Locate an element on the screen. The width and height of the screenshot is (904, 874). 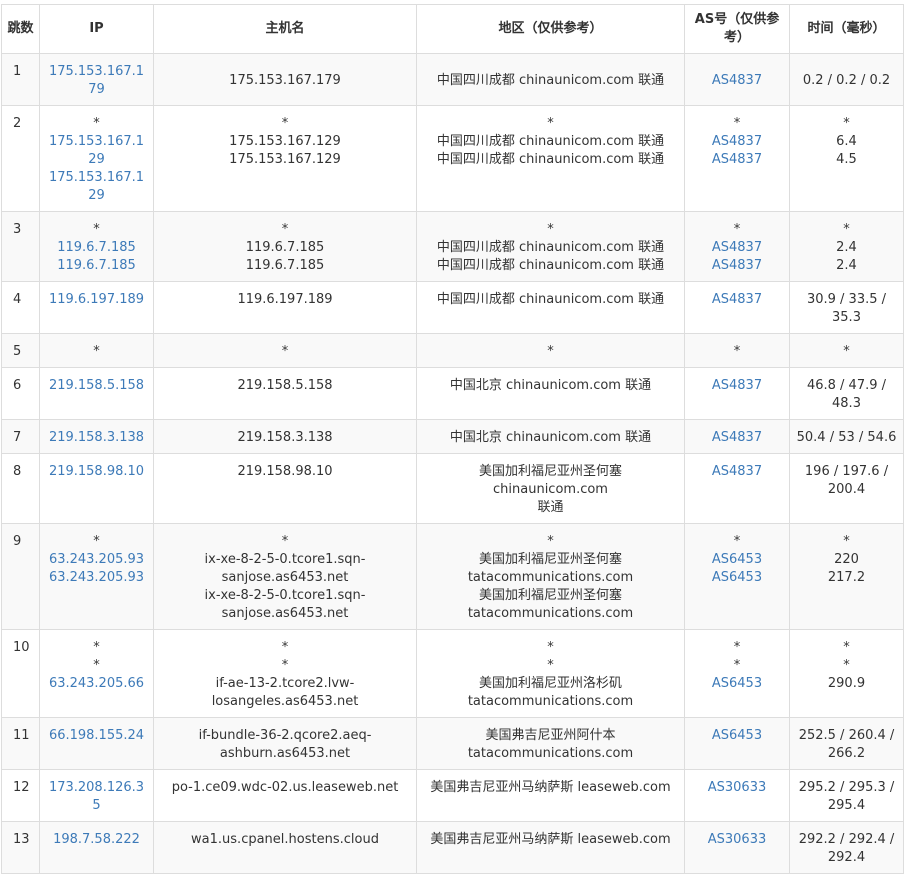
time-cell: * 220 217.2 is located at coordinates (846, 576).